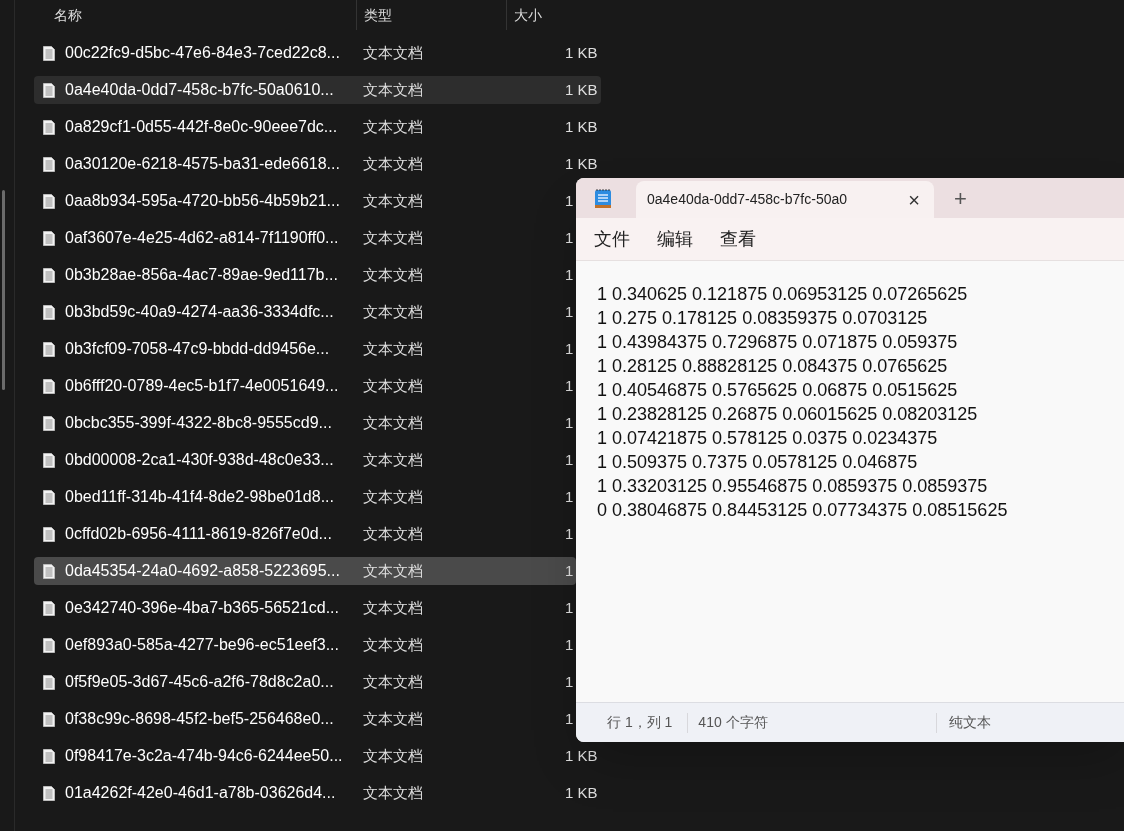  I want to click on file-row: 0aa8b934-595a-4720-bb56-4b59b21... 文本文档 1, so click(305, 201).